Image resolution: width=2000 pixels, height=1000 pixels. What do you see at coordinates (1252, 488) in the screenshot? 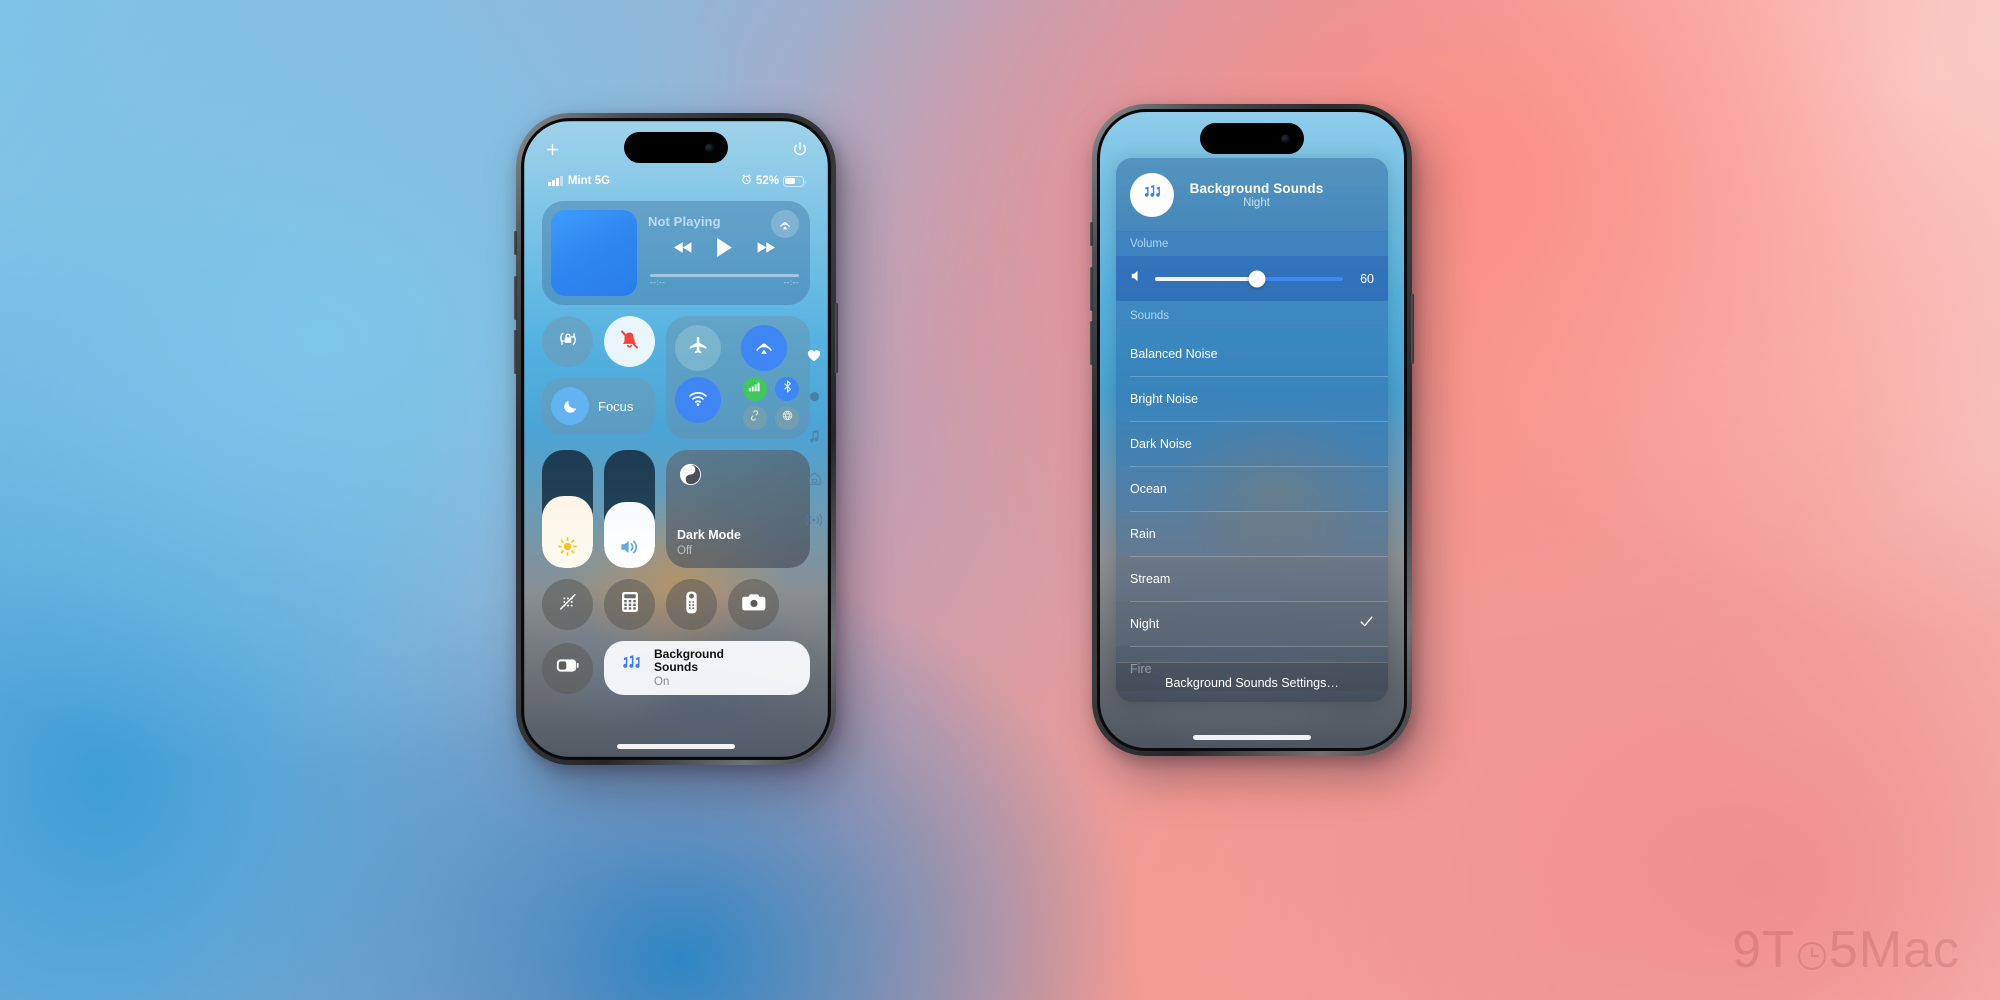
I see `sound-option-row: Ocean` at bounding box center [1252, 488].